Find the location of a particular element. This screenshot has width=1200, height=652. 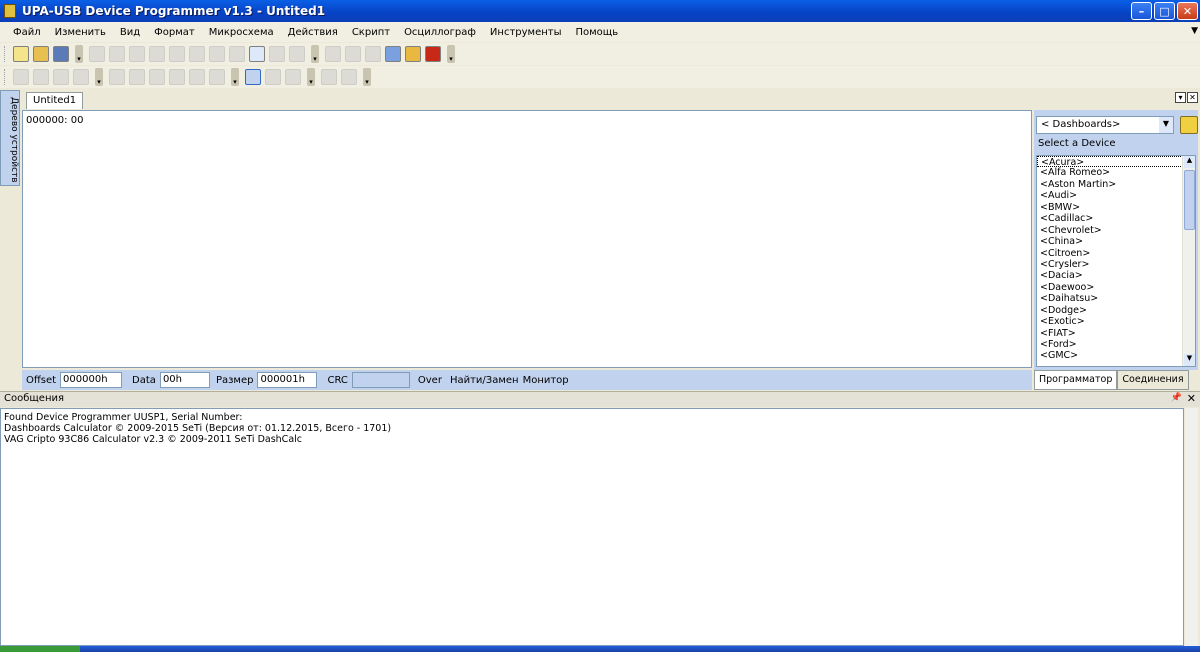

device-tree-tab: Дерево устройств is located at coordinates (10, 138).